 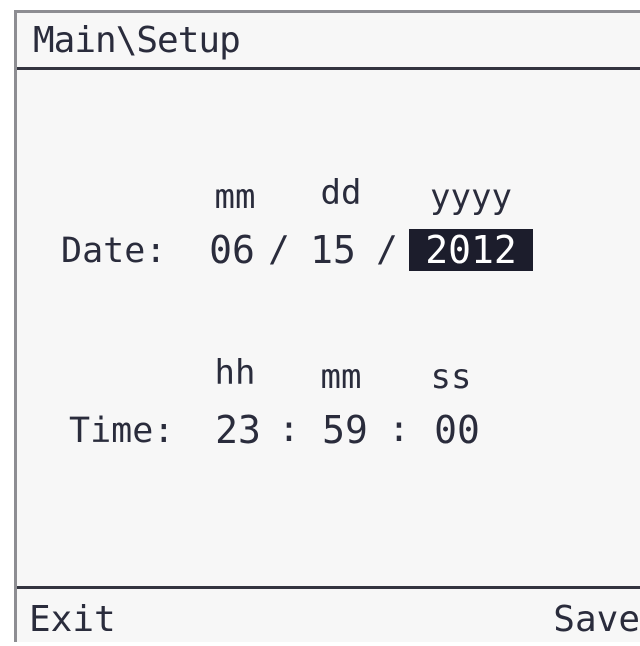 I want to click on date-label: Date:, so click(x=114, y=251).